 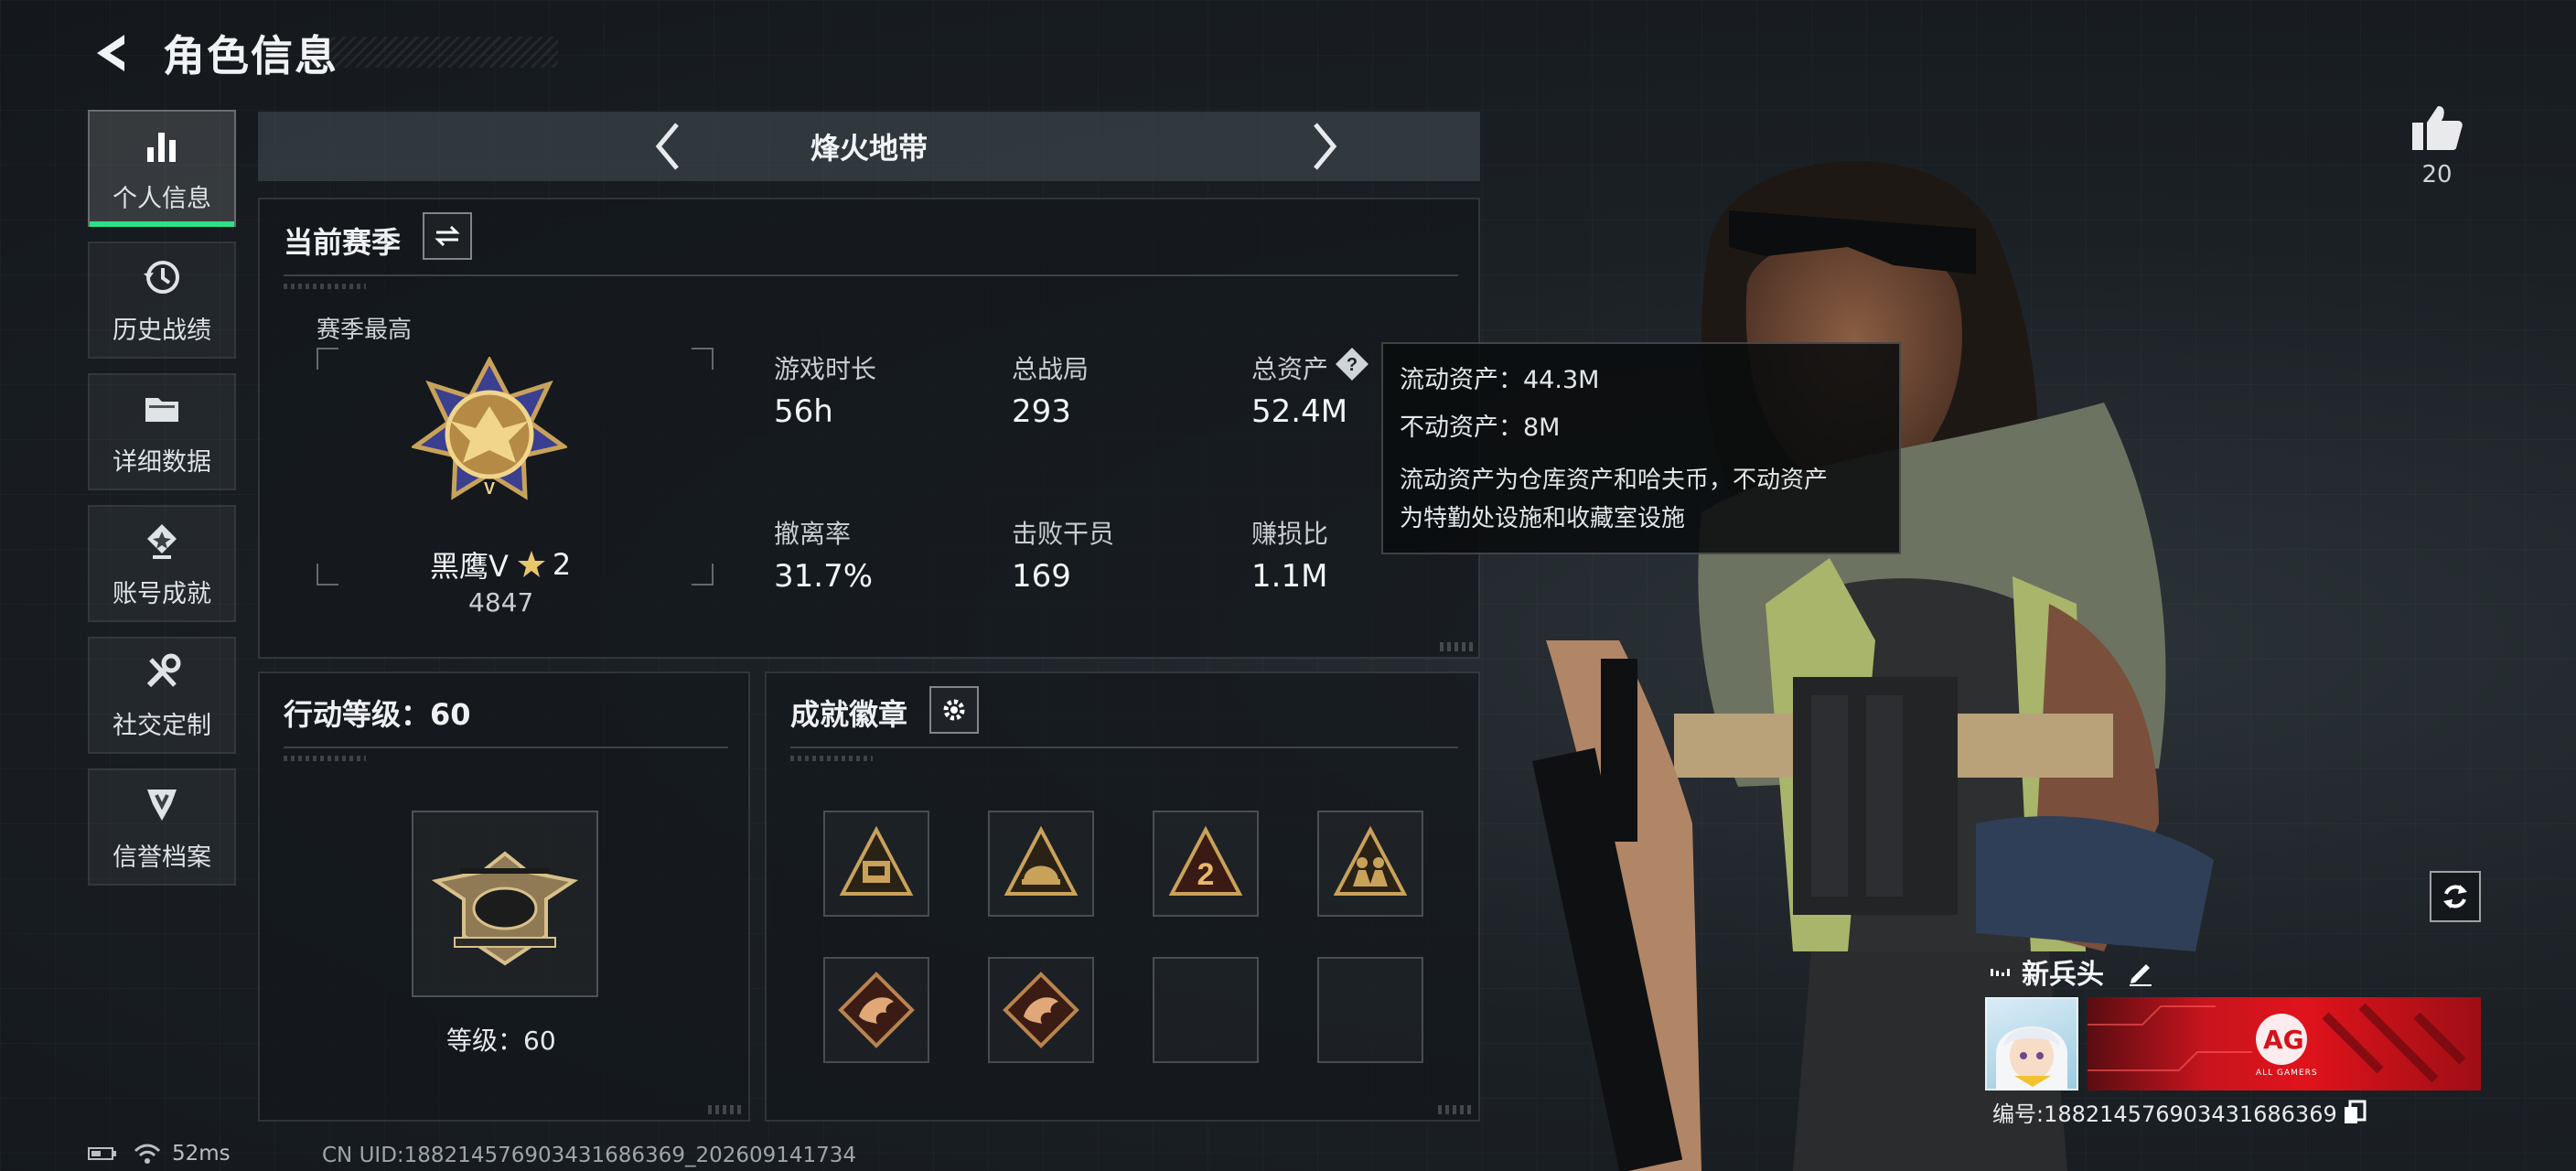 I want to click on player-name-row: 新兵头, so click(x=2073, y=971).